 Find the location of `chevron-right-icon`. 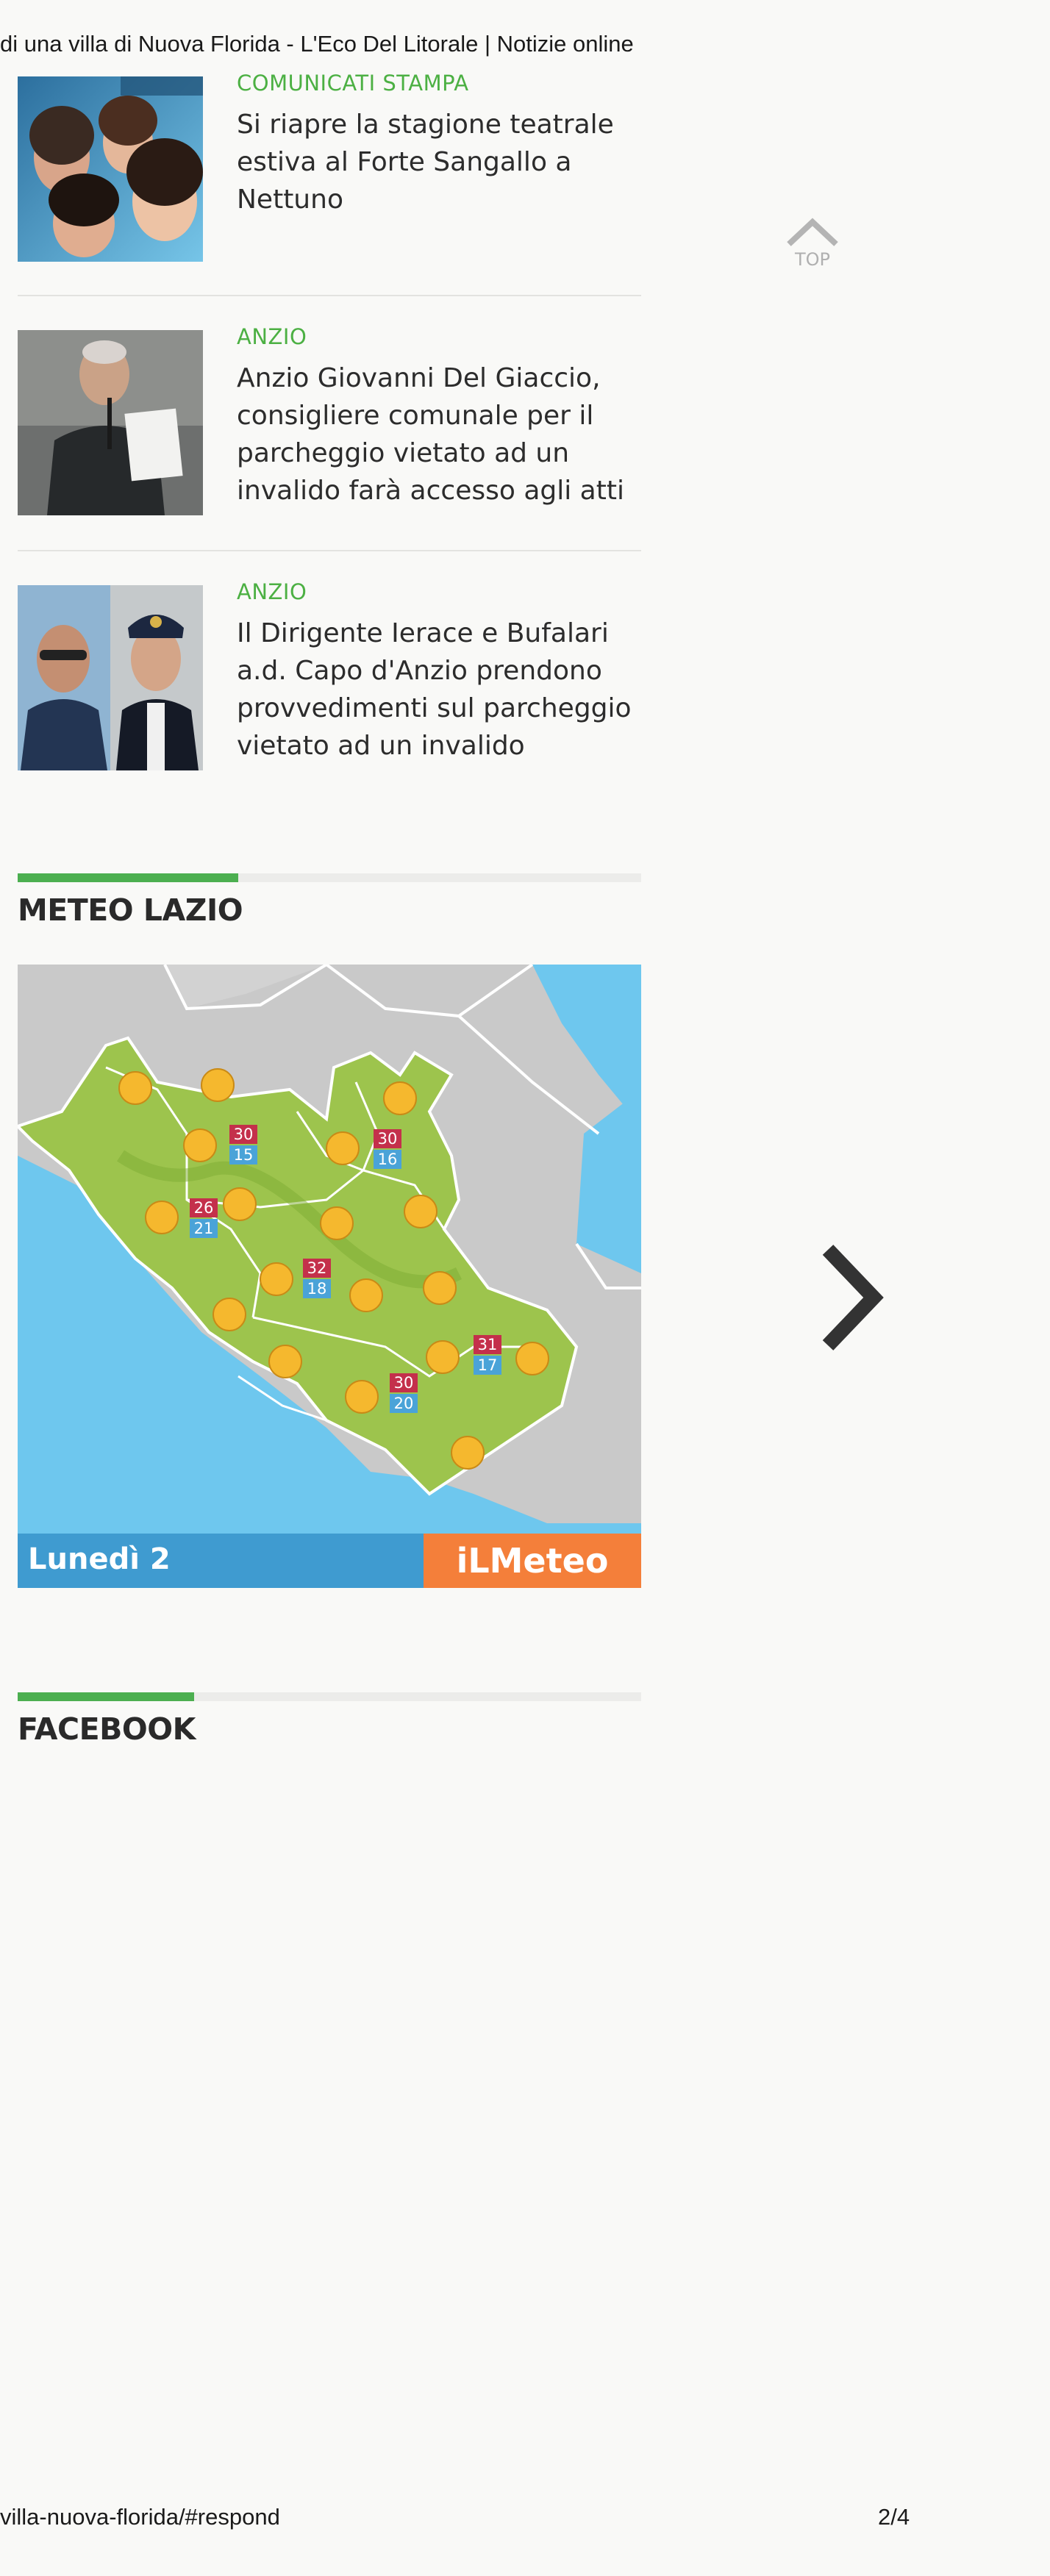

chevron-right-icon is located at coordinates (853, 1297).